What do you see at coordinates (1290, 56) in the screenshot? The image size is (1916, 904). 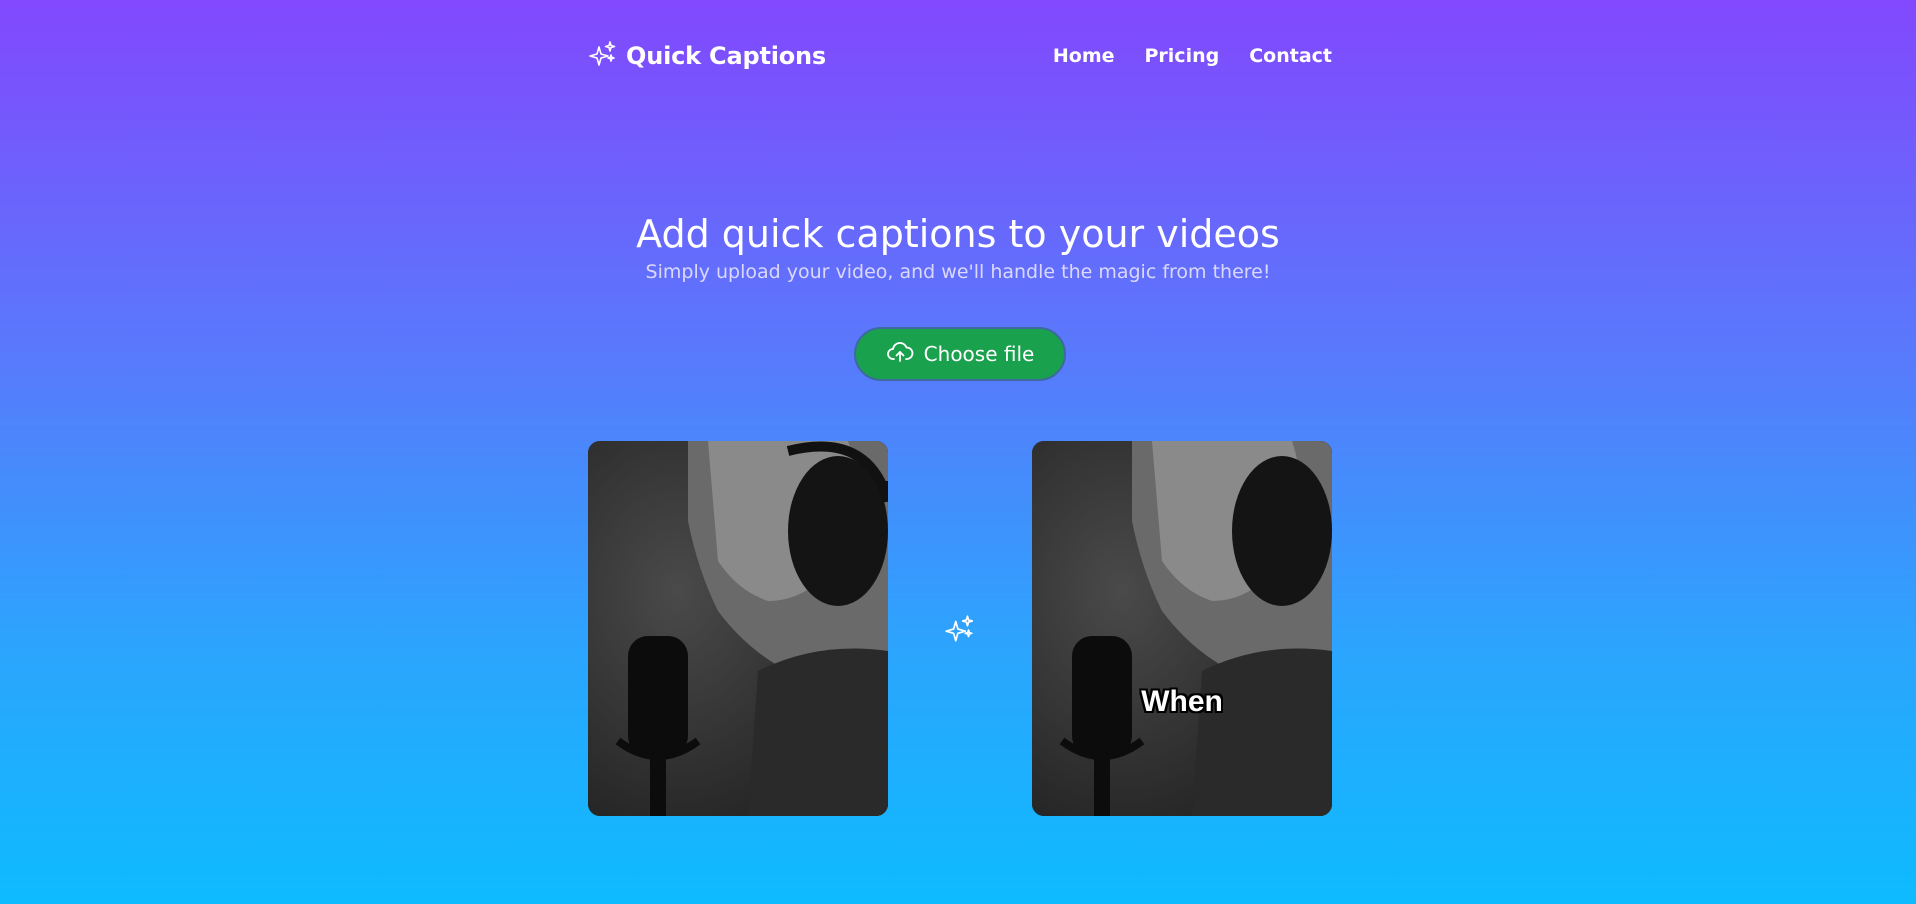 I see `nav-contact-link: Contact` at bounding box center [1290, 56].